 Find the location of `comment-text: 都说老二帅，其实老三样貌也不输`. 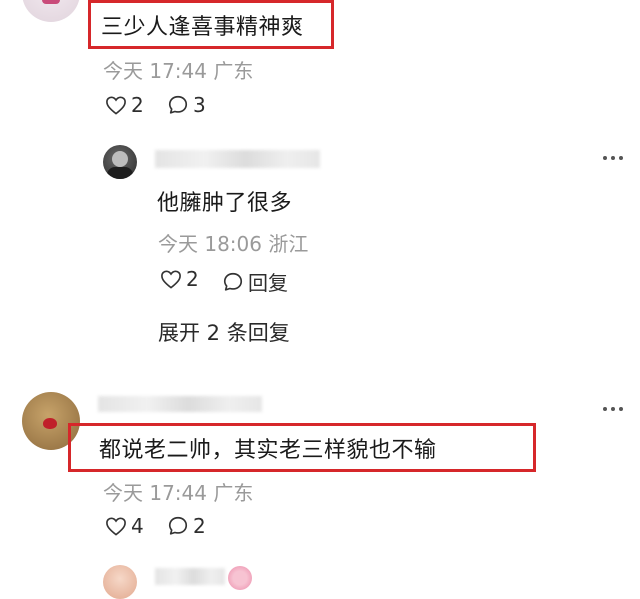

comment-text: 都说老二帅，其实老三样貌也不输 is located at coordinates (268, 450).